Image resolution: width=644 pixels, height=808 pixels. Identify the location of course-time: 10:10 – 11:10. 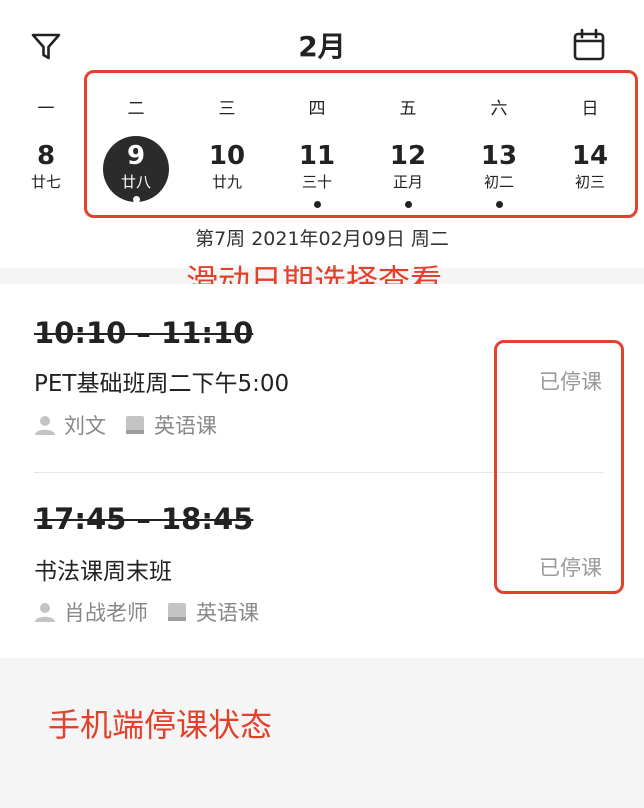
(144, 333).